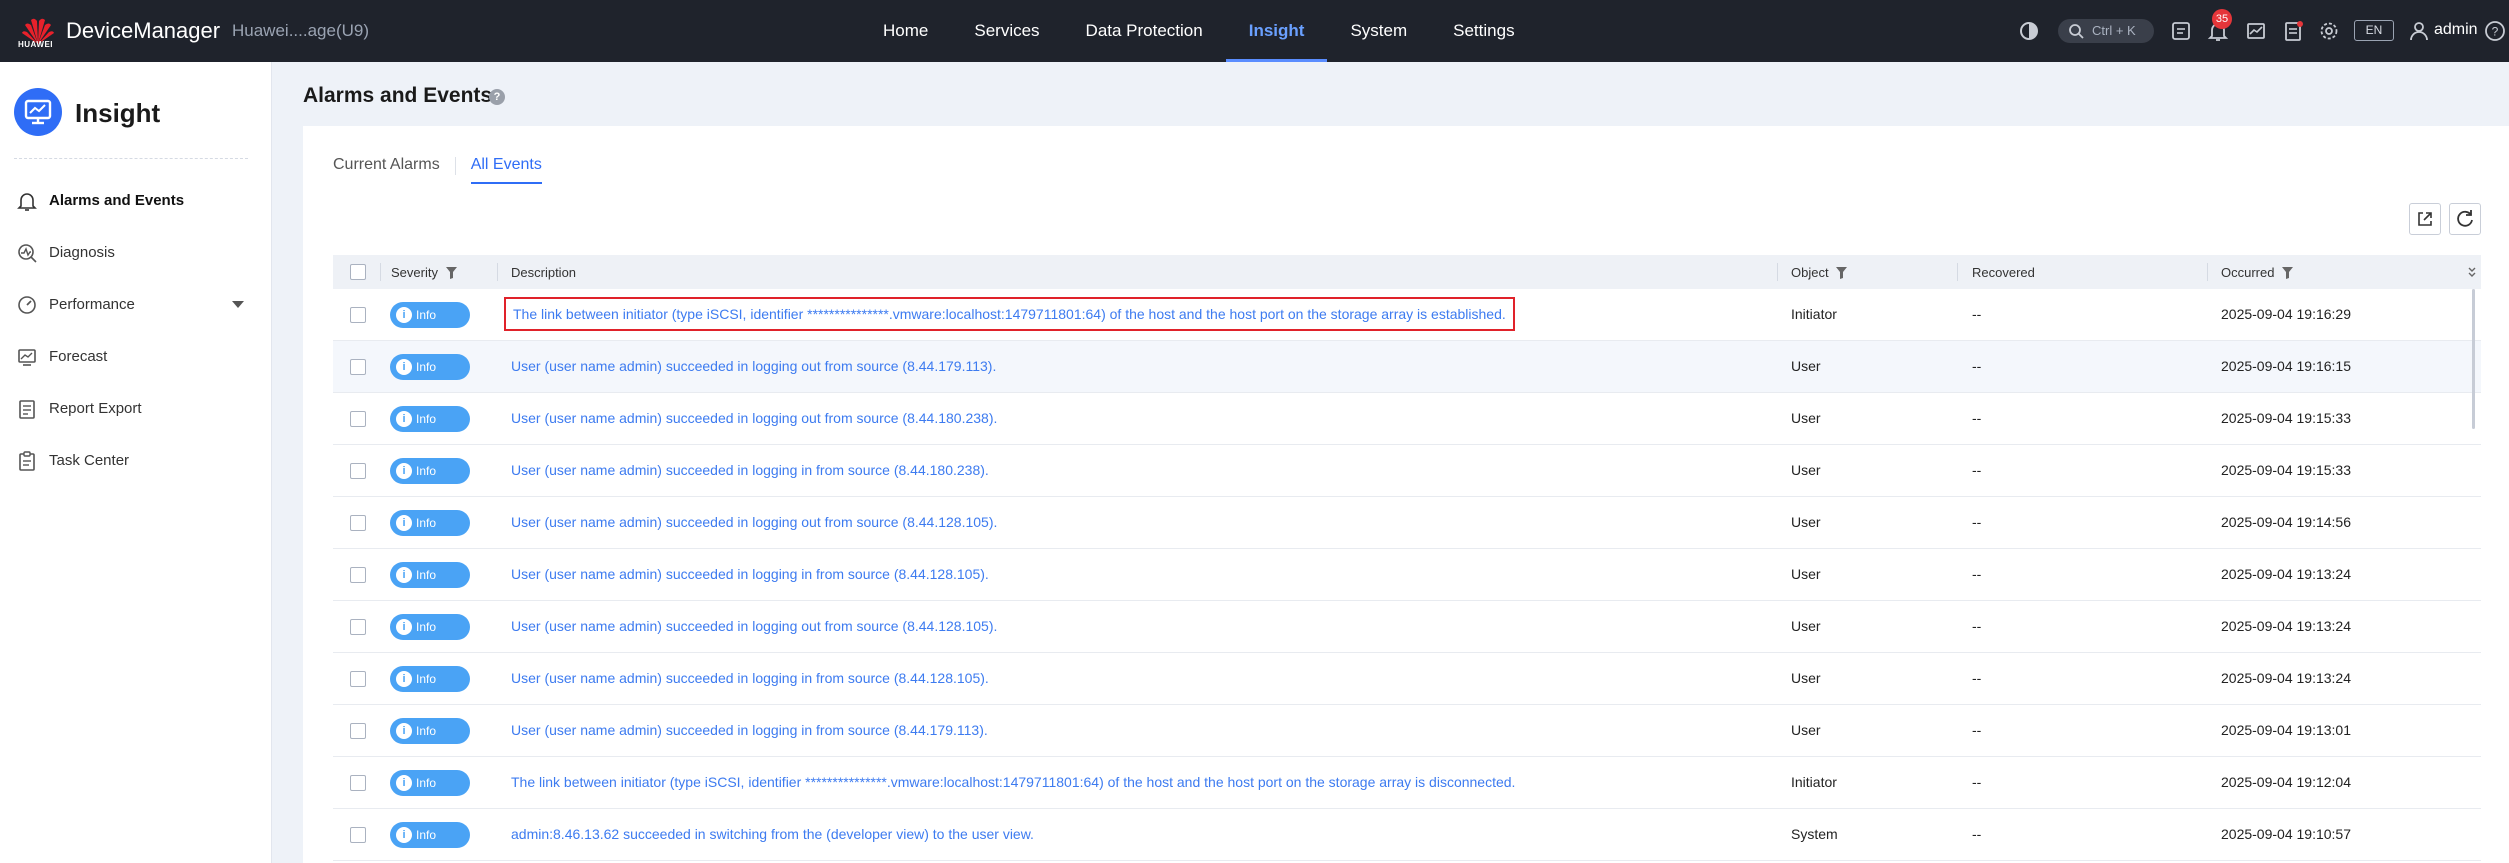  I want to click on theme-toggle-icon, so click(2029, 31).